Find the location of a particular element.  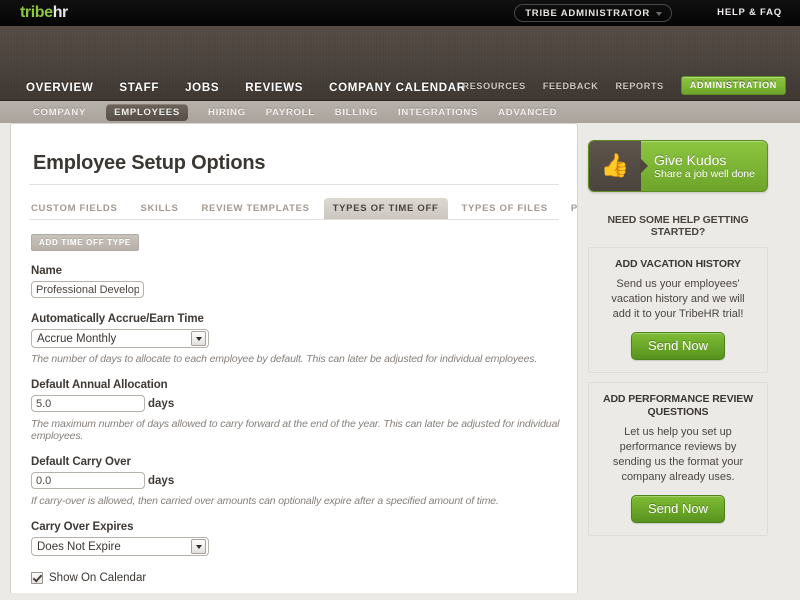

carry-over-unit: days is located at coordinates (161, 480).